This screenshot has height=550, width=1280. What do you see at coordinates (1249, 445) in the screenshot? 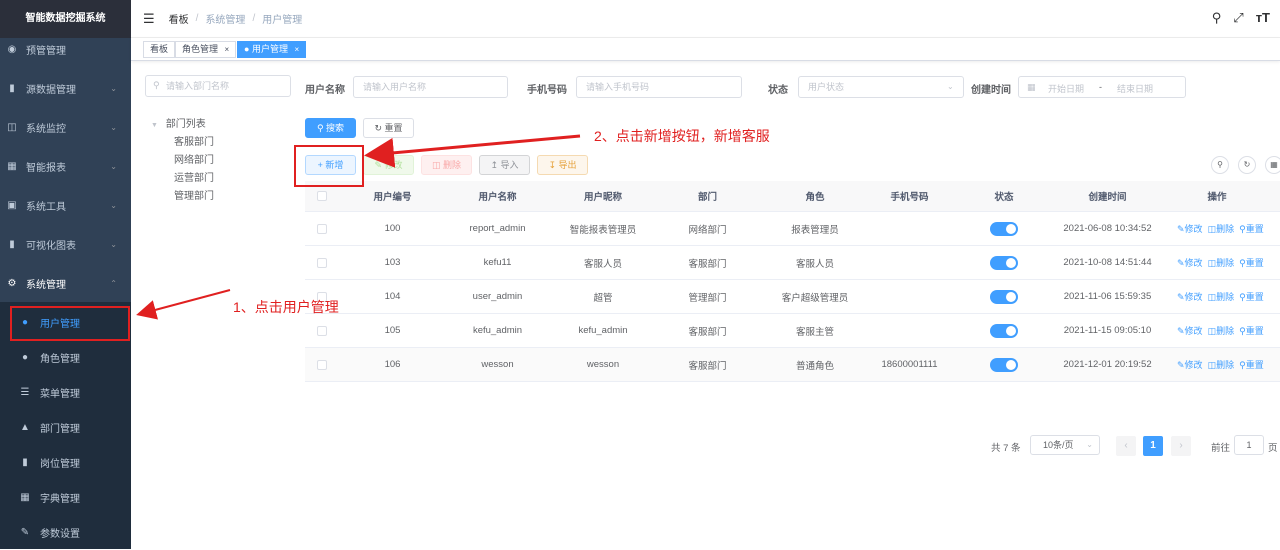
I see `goto-page-input: 1` at bounding box center [1249, 445].